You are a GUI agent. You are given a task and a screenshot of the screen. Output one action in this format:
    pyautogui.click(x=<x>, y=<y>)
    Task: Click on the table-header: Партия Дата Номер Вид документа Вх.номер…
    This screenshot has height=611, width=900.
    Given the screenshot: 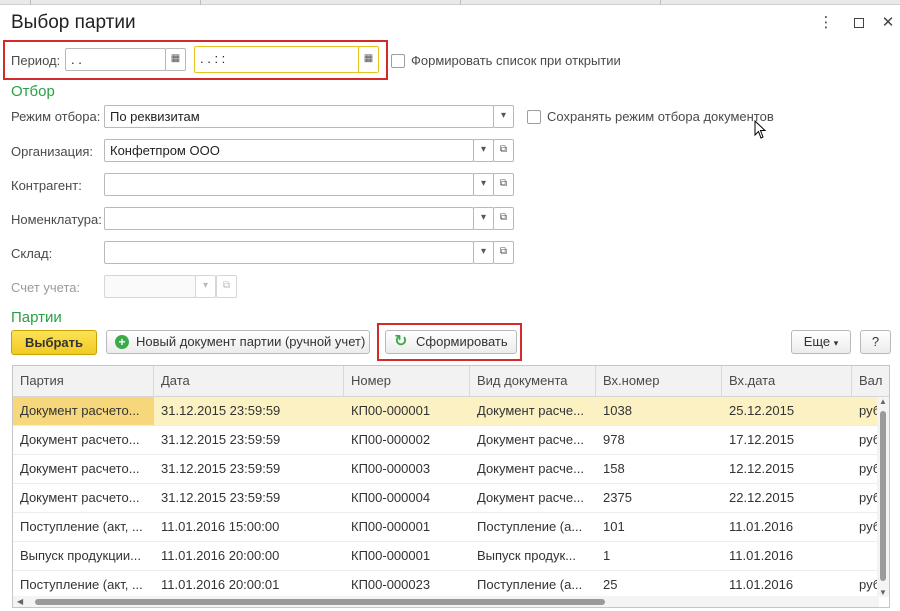 What is the action you would take?
    pyautogui.click(x=451, y=381)
    